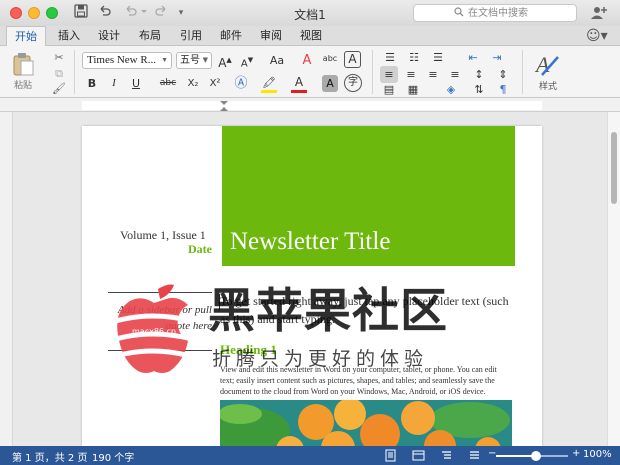 The image size is (620, 465). I want to click on customize-toolbar-icon: ▾, so click(181, 13).